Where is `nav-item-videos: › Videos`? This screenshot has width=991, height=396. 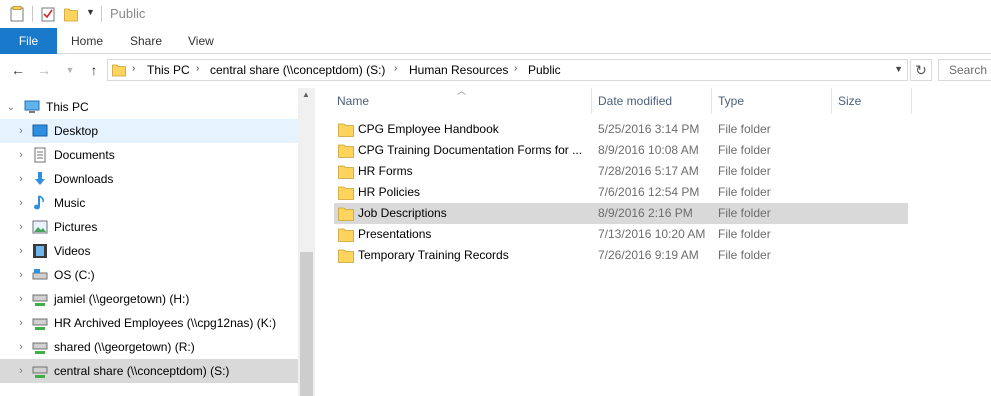 nav-item-videos: › Videos is located at coordinates (149, 251).